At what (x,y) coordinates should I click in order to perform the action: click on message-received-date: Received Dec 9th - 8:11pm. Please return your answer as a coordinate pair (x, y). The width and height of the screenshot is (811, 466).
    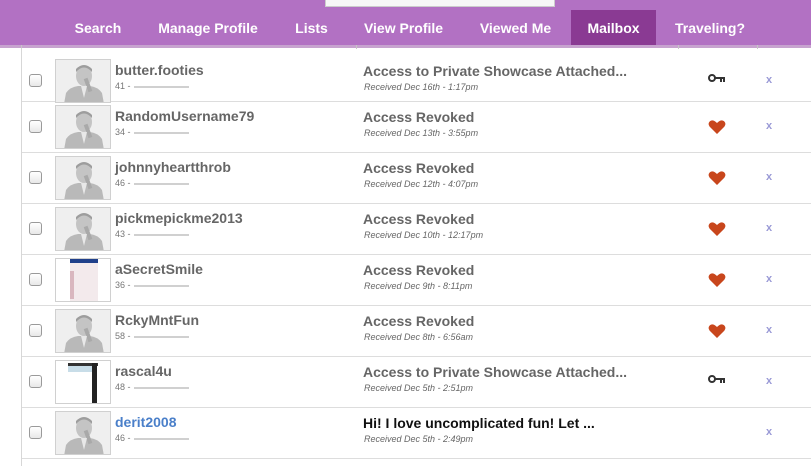
    Looking at the image, I should click on (418, 286).